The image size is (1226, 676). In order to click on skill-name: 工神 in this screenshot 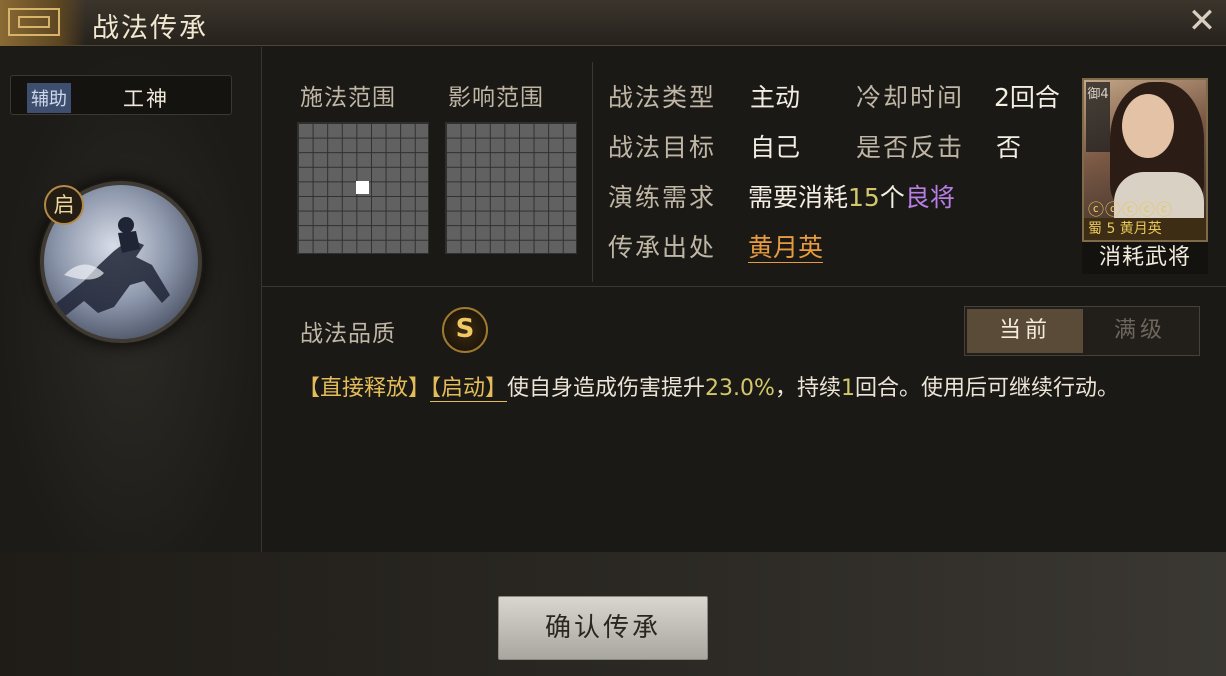, I will do `click(146, 99)`.